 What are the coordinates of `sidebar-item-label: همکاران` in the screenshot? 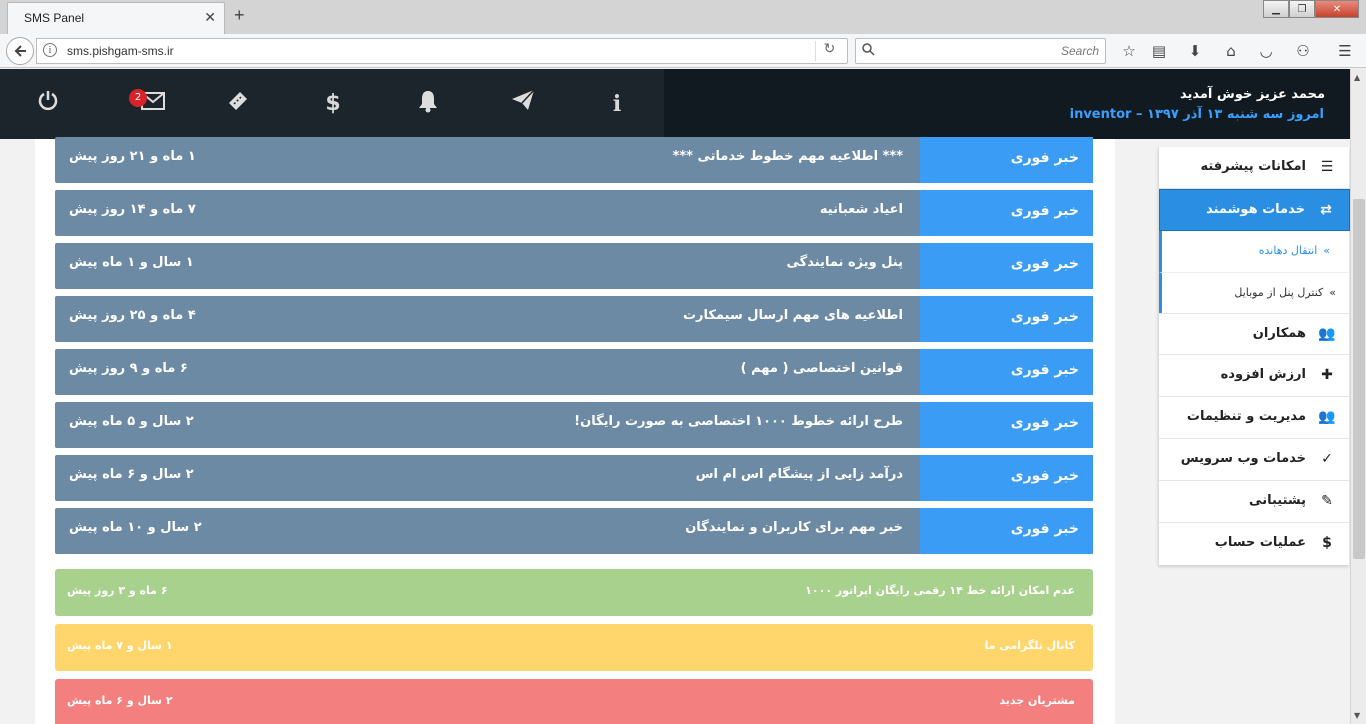 It's located at (1279, 333).